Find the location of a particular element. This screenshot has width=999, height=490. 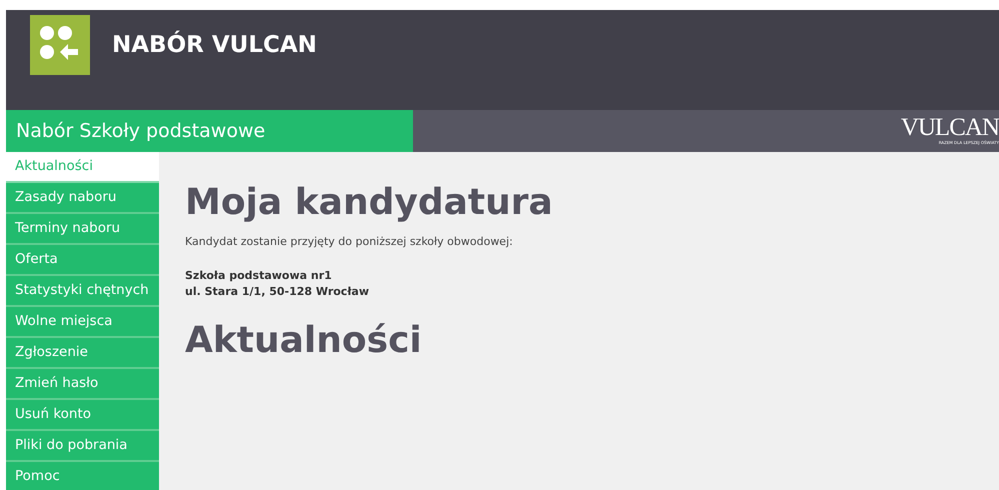

page-heading: Moja kandydatura is located at coordinates (369, 202).